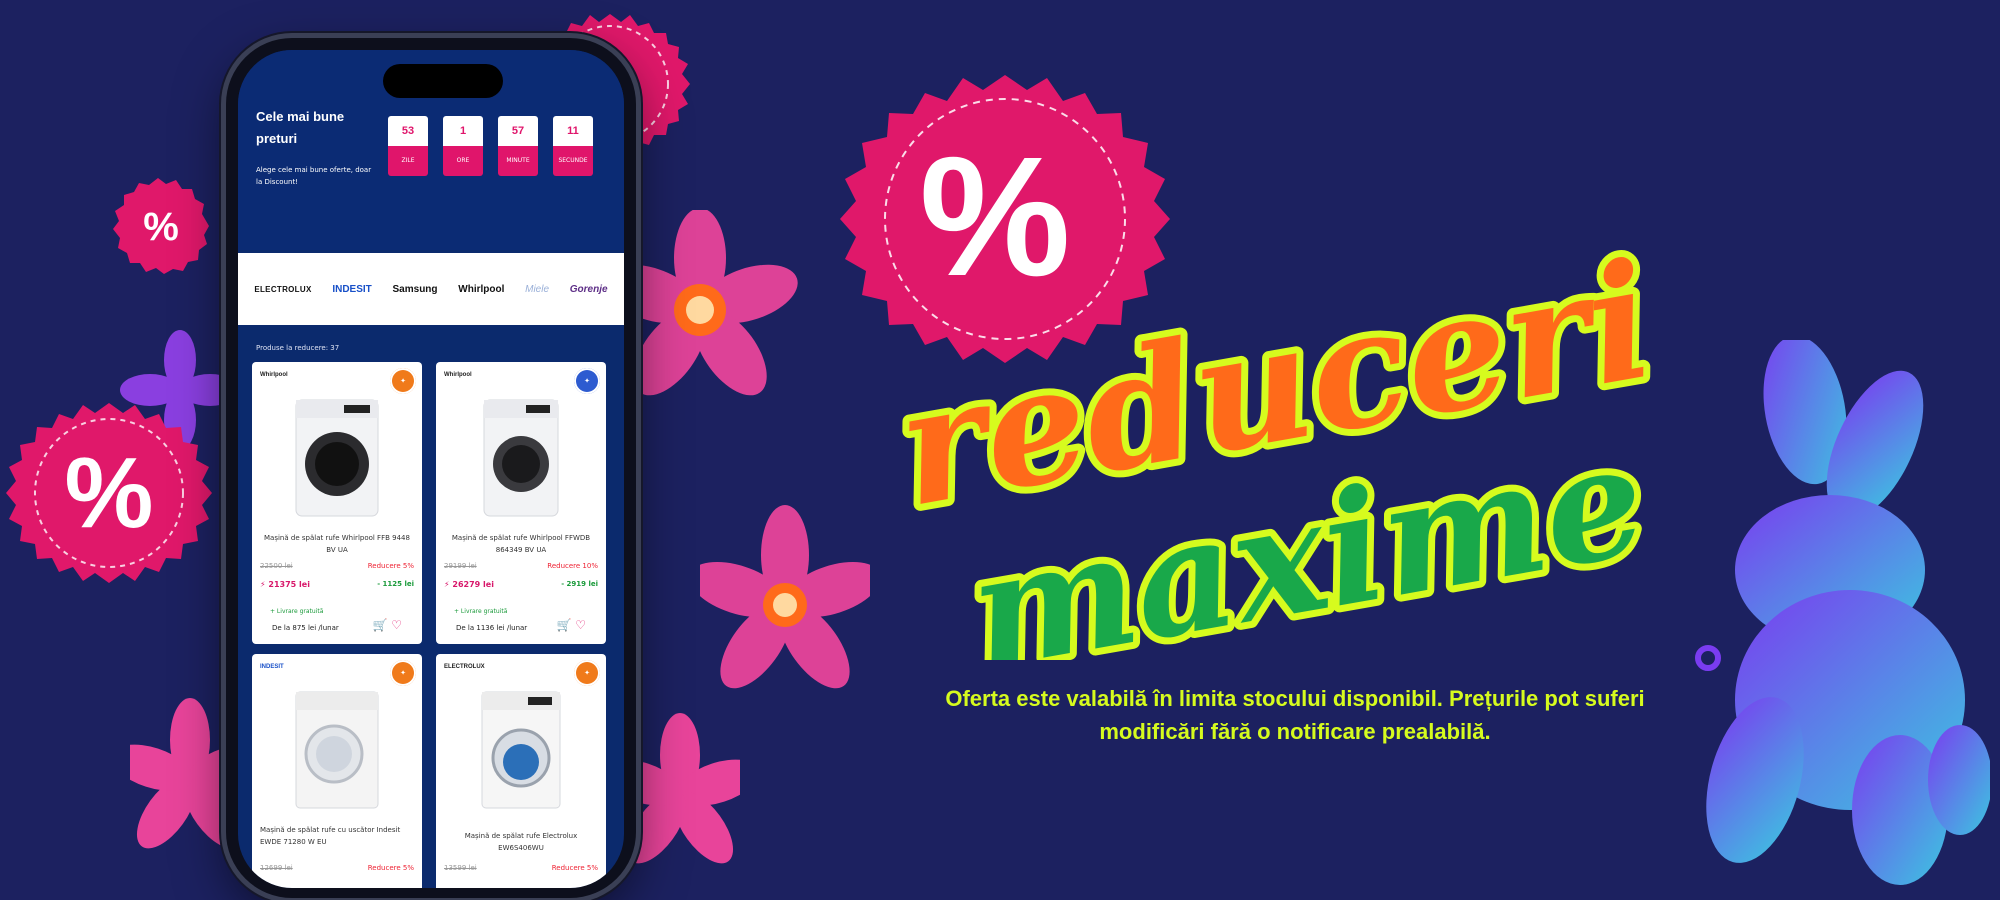  What do you see at coordinates (537, 289) in the screenshot?
I see `brand-logo-miele: Miele` at bounding box center [537, 289].